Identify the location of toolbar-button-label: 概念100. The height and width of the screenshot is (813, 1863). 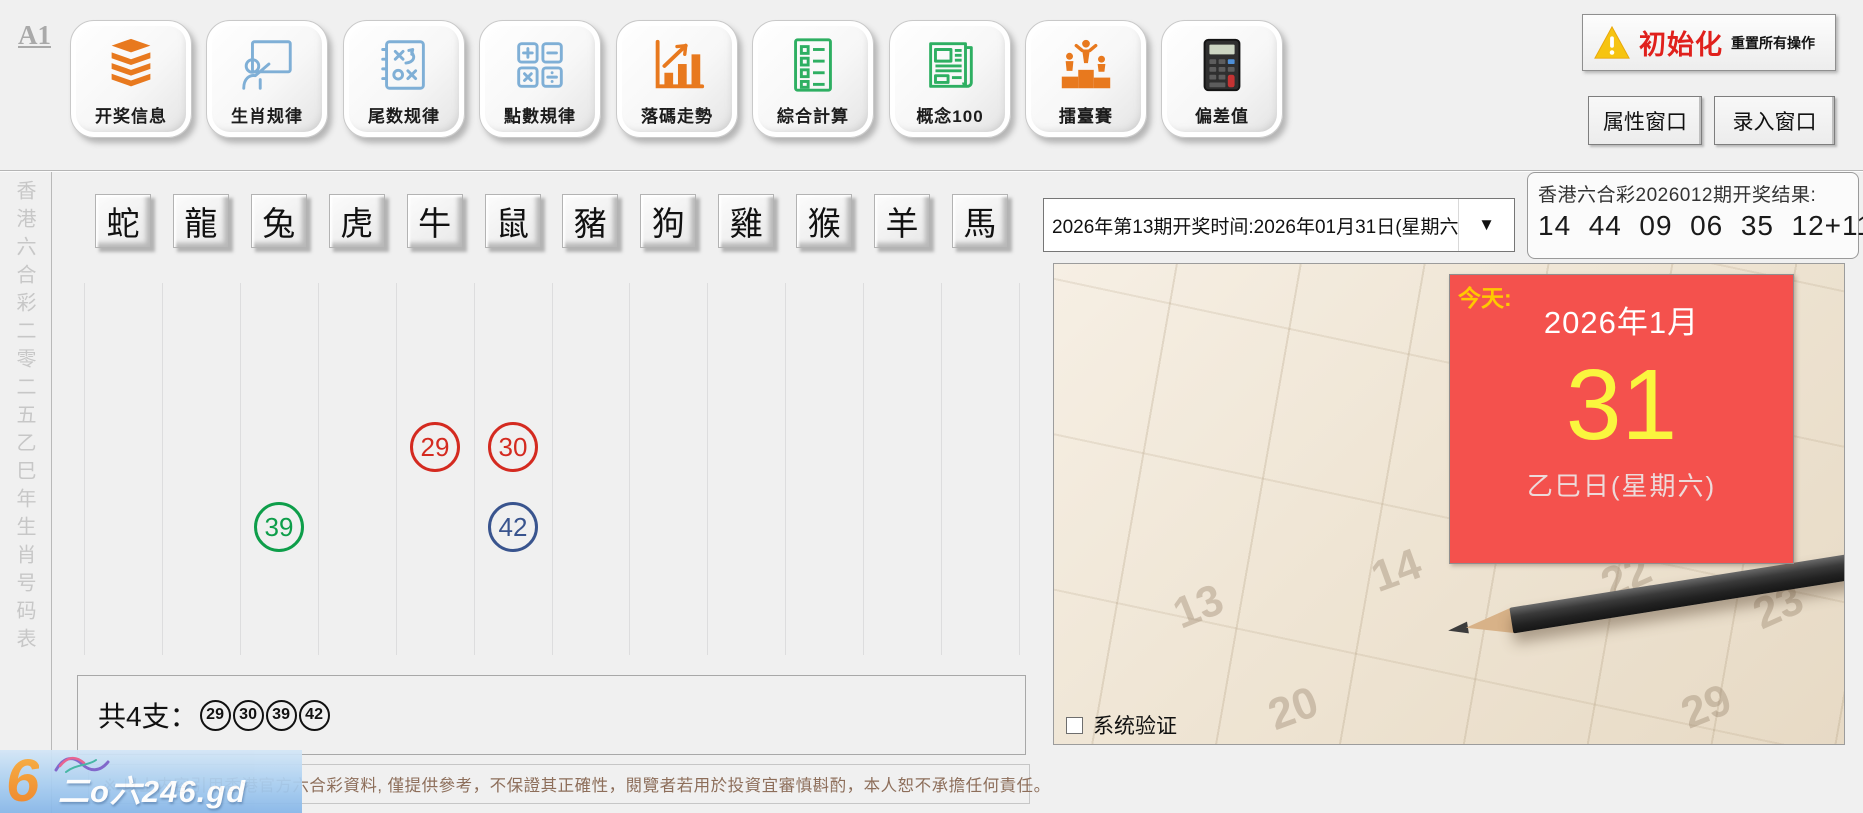
(950, 116).